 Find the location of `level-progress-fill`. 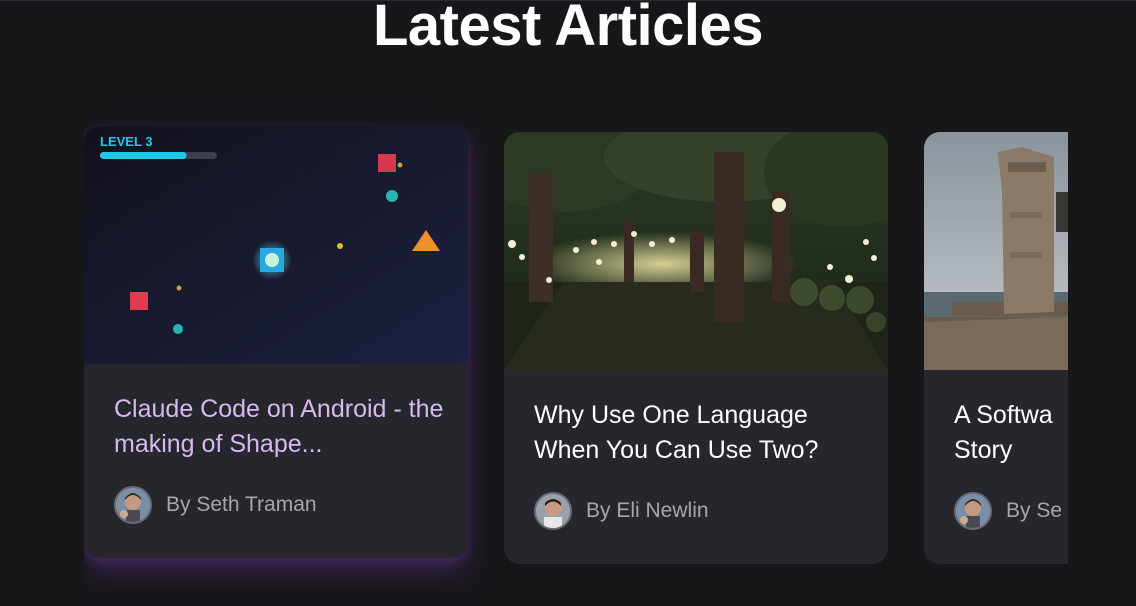

level-progress-fill is located at coordinates (143, 155).